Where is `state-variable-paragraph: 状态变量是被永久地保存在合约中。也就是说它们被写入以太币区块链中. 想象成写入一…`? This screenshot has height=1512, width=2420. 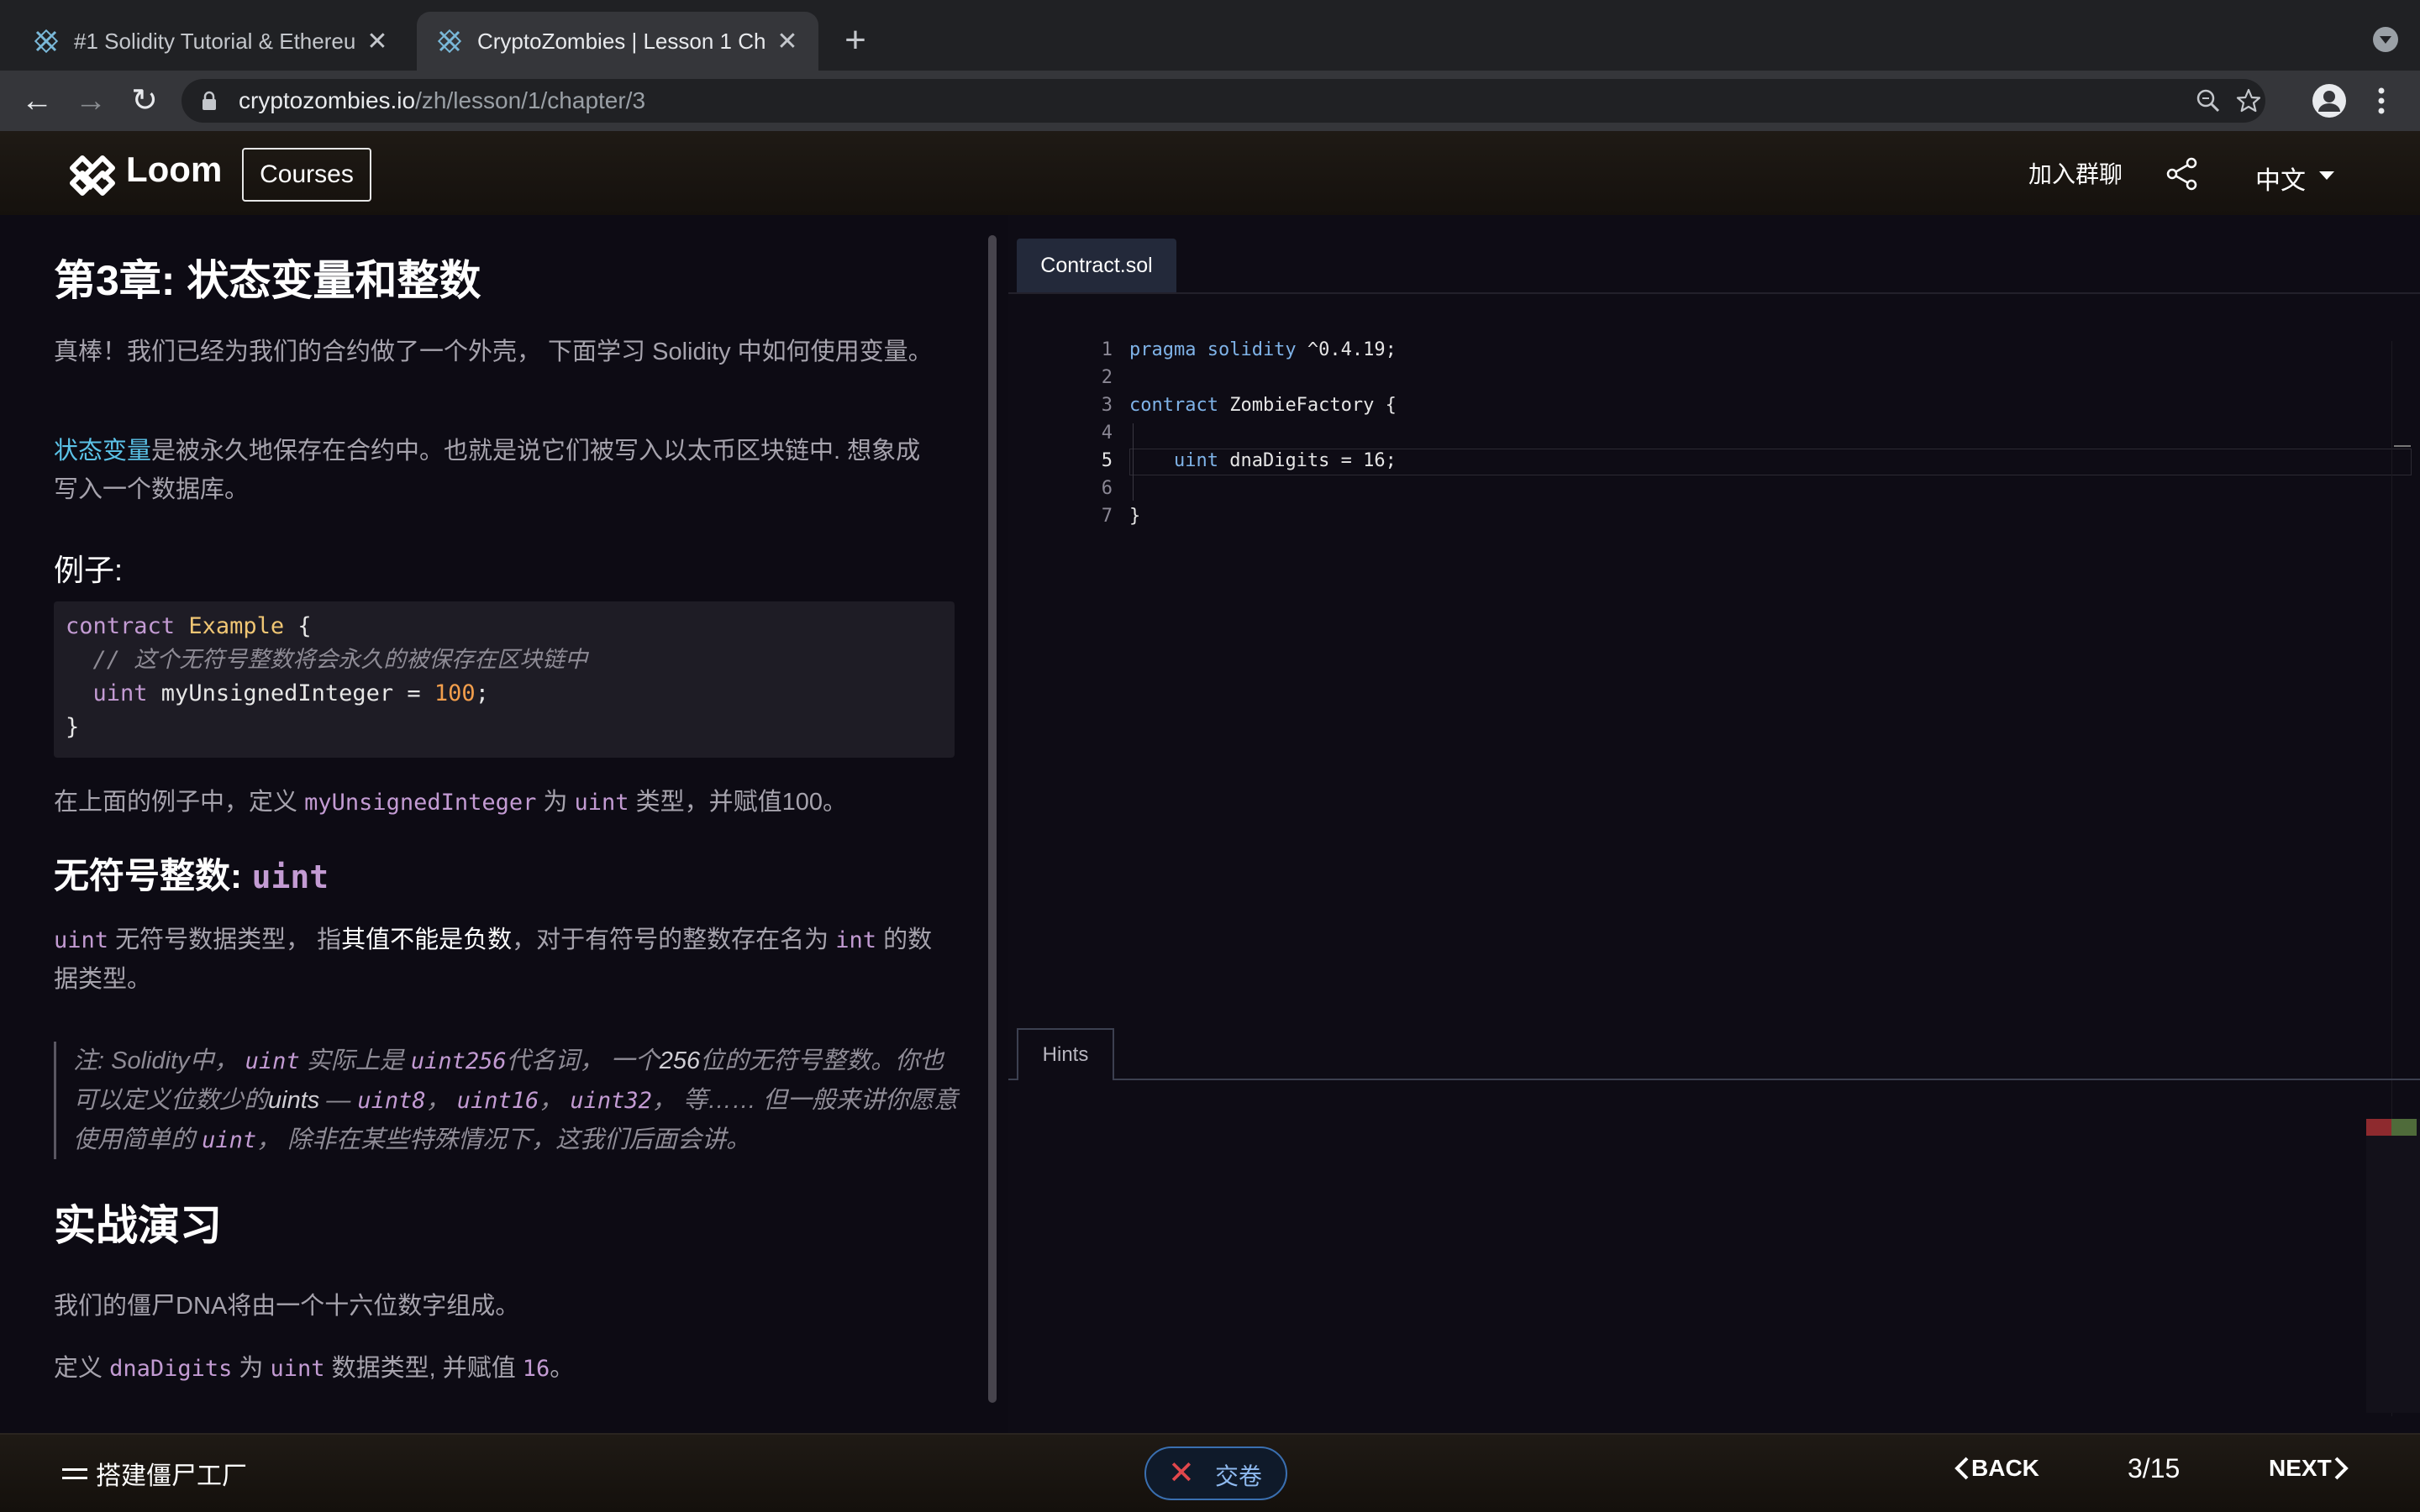
state-variable-paragraph: 状态变量是被永久地保存在合约中。也就是说它们被写入以太币区块链中. 想象成写入一… is located at coordinates (487, 470).